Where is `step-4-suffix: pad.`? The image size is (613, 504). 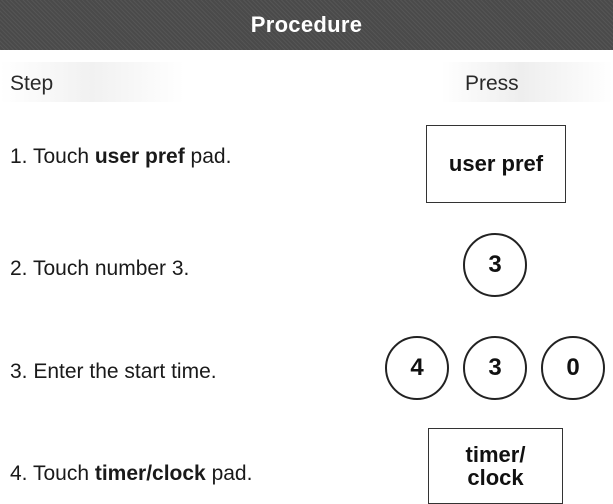 step-4-suffix: pad. is located at coordinates (229, 473).